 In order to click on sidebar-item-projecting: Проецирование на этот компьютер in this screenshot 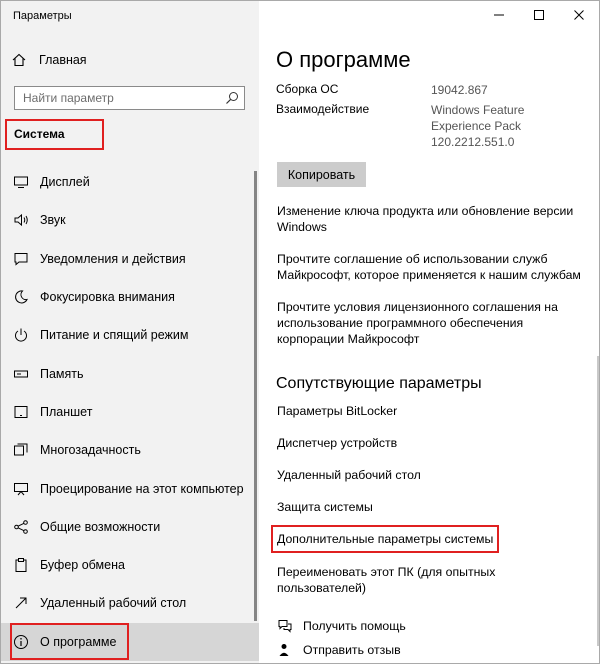, I will do `click(130, 488)`.